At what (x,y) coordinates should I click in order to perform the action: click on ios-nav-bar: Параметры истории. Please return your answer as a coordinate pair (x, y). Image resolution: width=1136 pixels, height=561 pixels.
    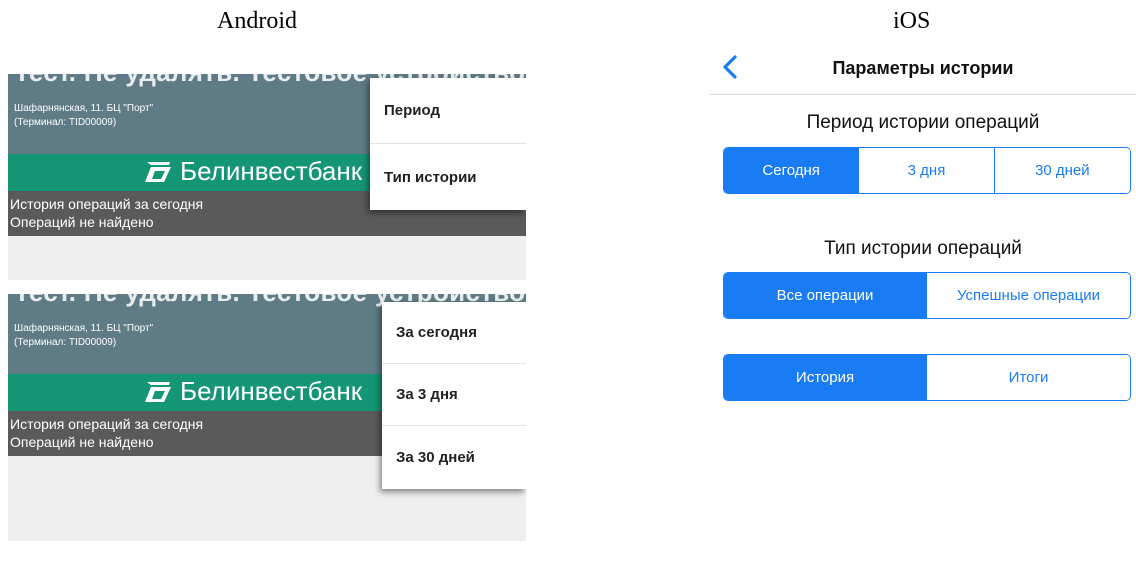
    Looking at the image, I should click on (923, 67).